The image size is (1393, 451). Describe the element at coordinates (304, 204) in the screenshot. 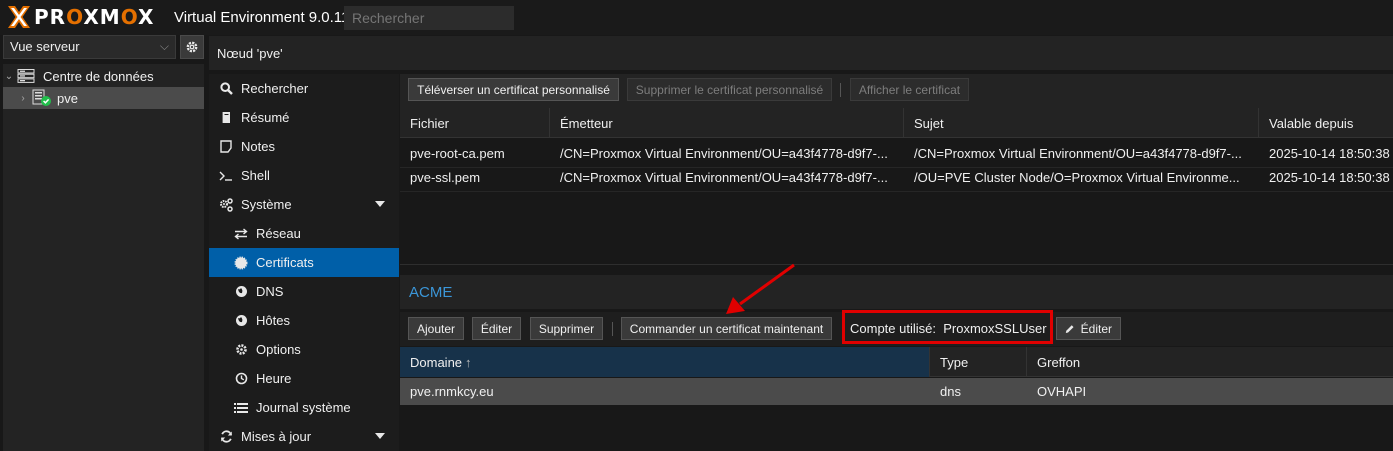

I see `nav-item-systeme: Système` at that location.